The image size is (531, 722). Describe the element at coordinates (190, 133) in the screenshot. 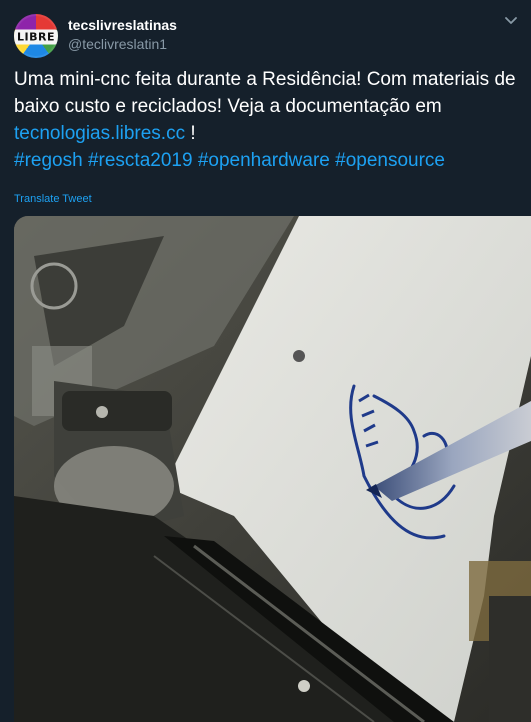

I see `tweet-text-tail: !` at that location.